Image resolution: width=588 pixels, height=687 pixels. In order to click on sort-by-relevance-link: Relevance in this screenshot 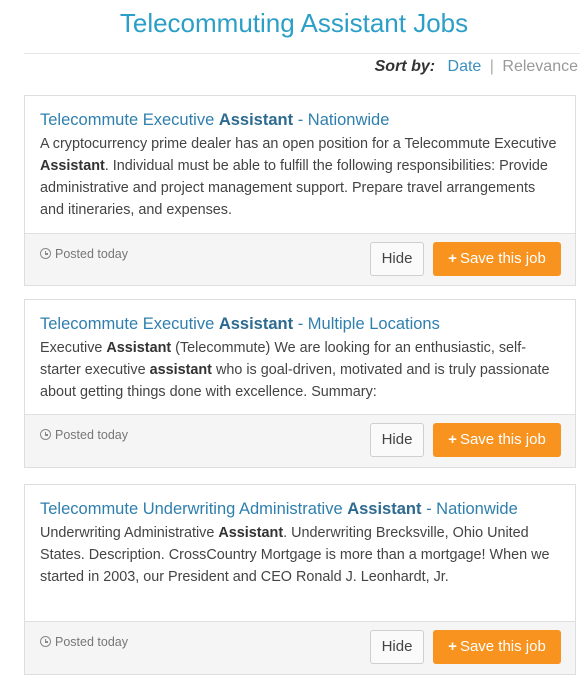, I will do `click(540, 66)`.